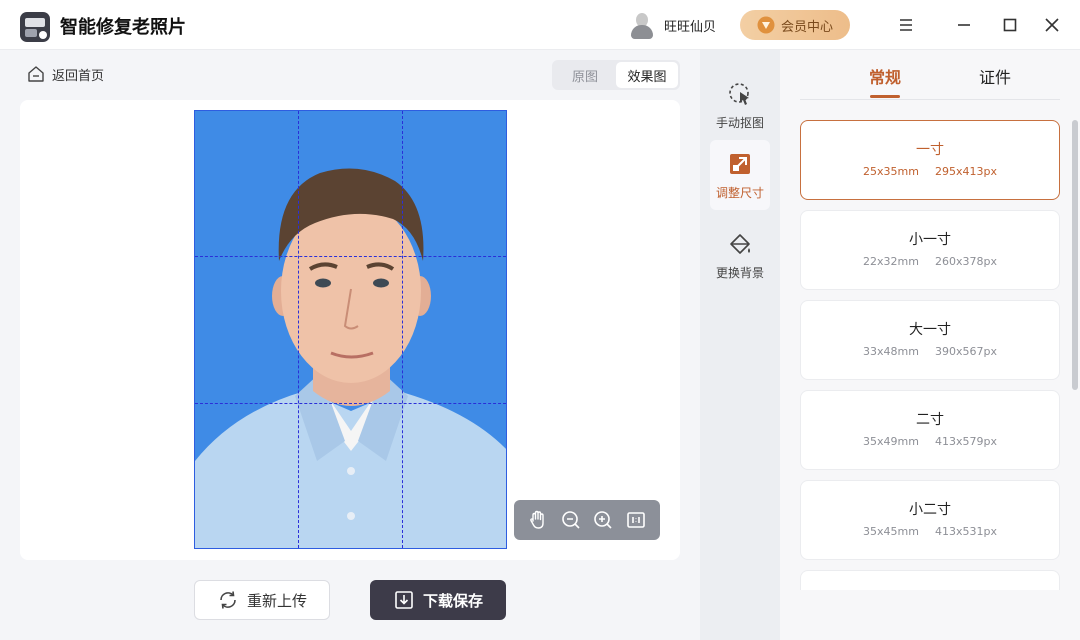 Image resolution: width=1080 pixels, height=640 pixels. I want to click on tool-change-background: 更换背景, so click(740, 255).